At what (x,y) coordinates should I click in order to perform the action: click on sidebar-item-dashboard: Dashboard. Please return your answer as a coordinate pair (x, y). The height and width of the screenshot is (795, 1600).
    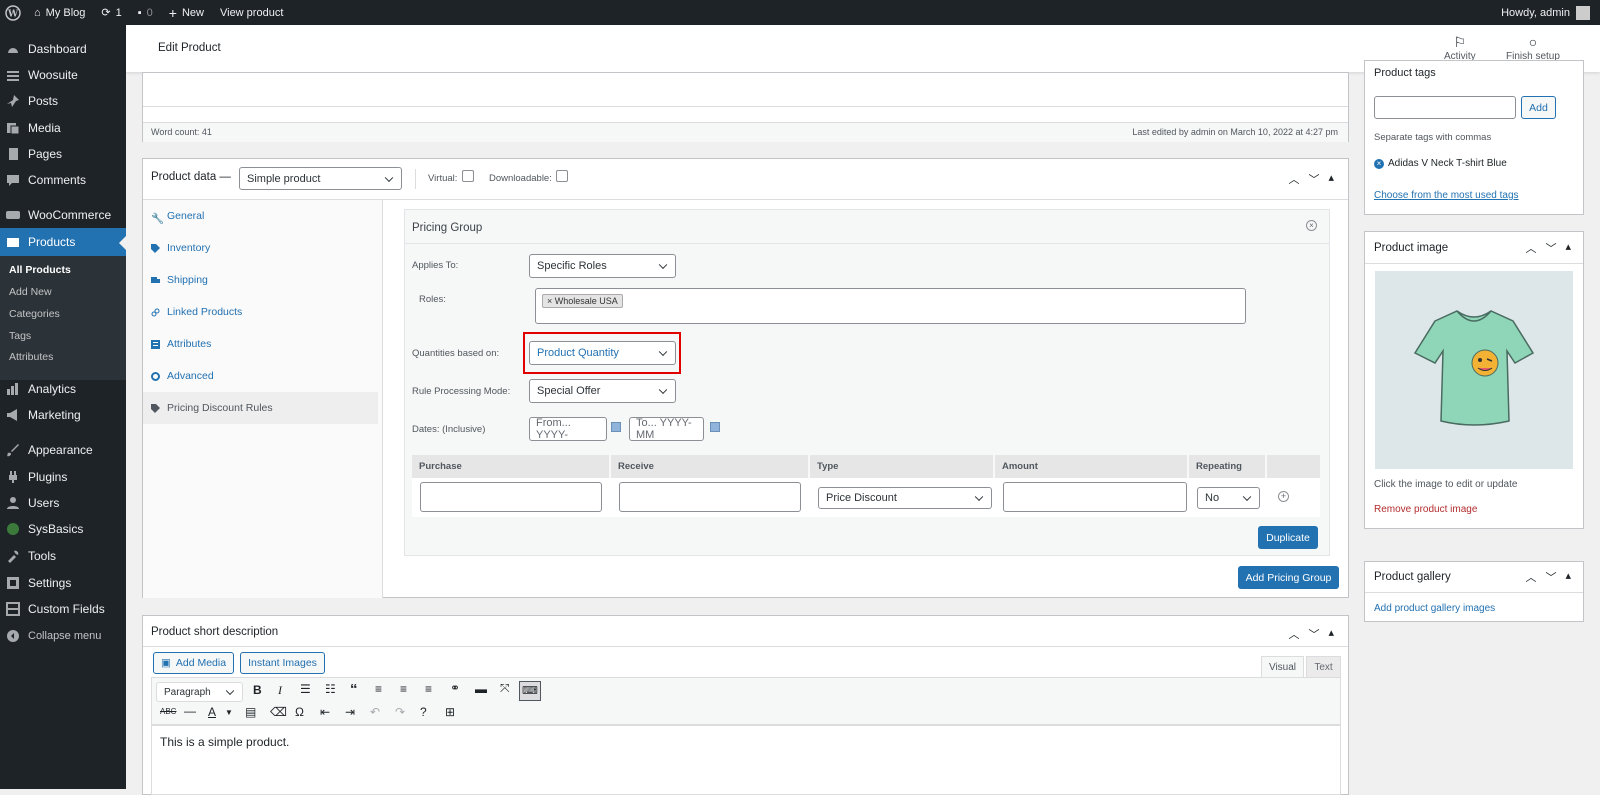
    Looking at the image, I should click on (63, 49).